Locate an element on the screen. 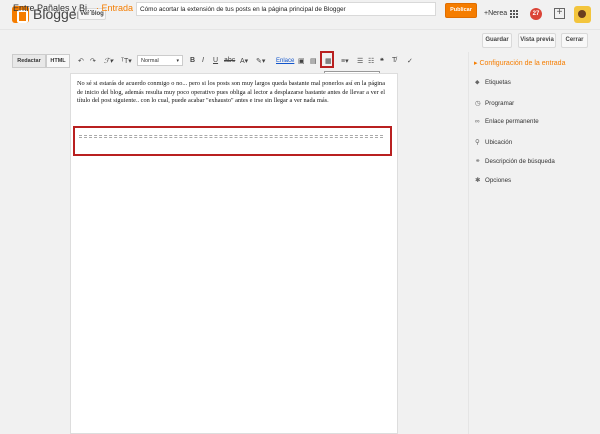 The width and height of the screenshot is (600, 434). paragraph-format-value: Normal is located at coordinates (150, 61).